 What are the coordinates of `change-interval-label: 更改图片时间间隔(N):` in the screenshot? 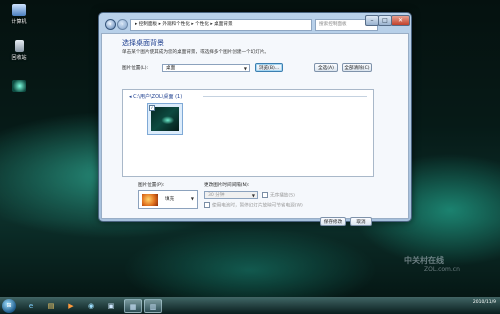 It's located at (227, 185).